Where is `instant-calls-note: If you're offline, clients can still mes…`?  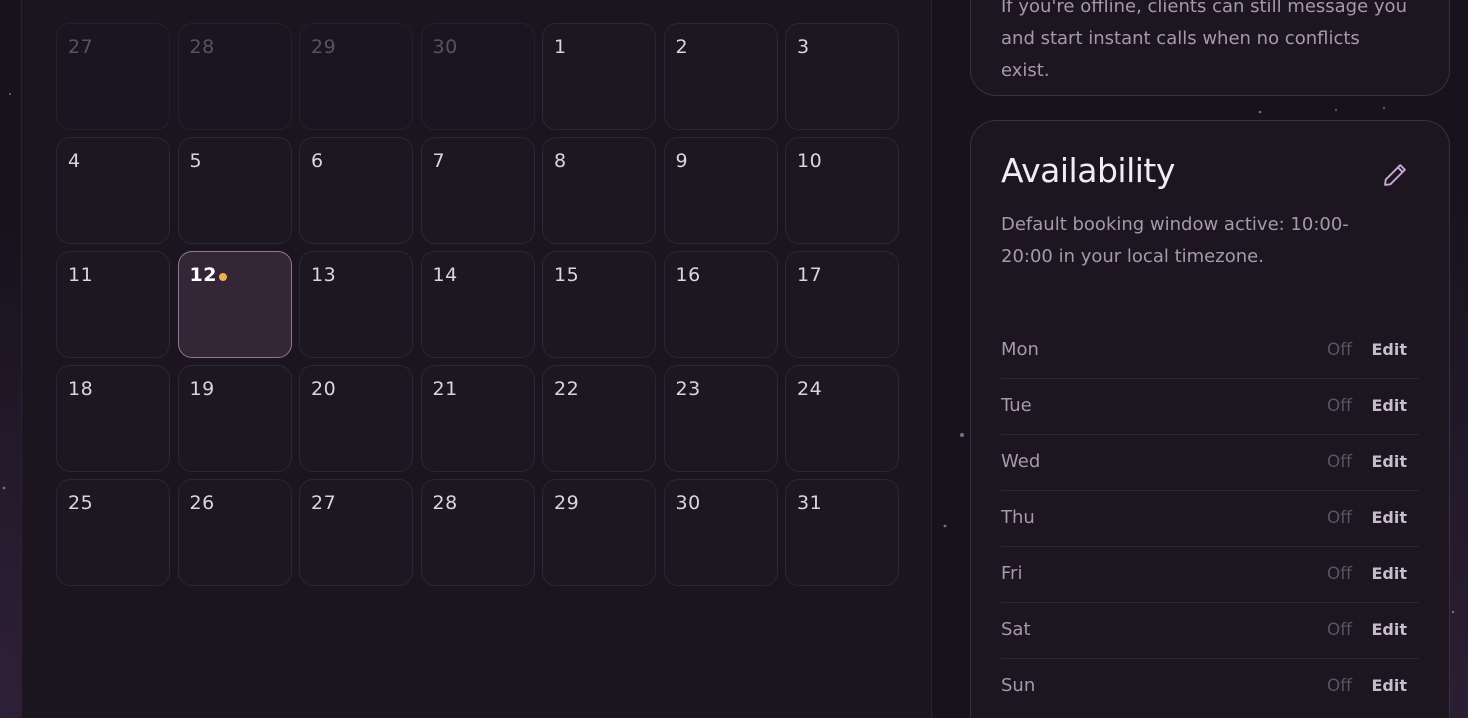
instant-calls-note: If you're offline, clients can still mes… is located at coordinates (1204, 40).